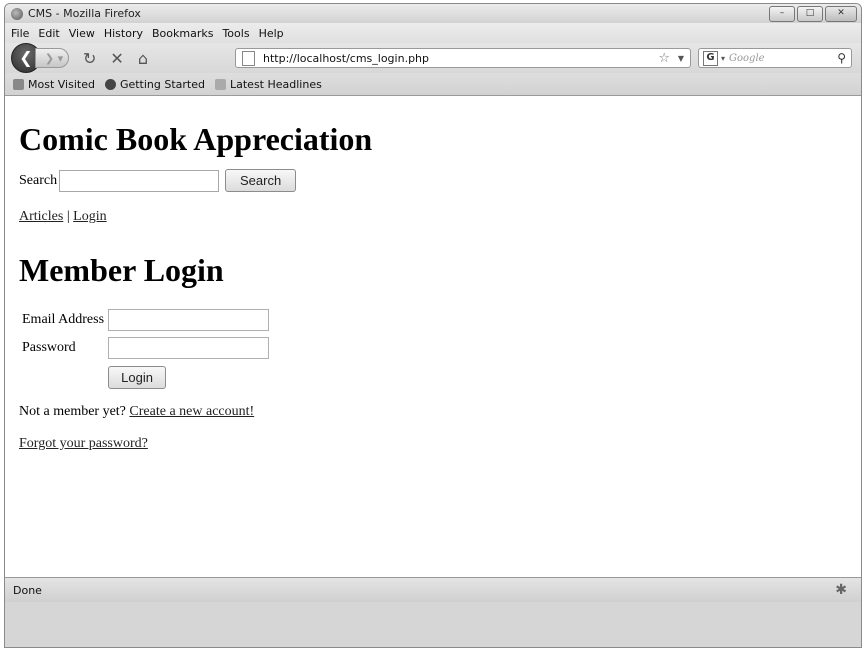 Image resolution: width=866 pixels, height=651 pixels. Describe the element at coordinates (191, 411) in the screenshot. I see `create-account-link: Create a new account!` at that location.